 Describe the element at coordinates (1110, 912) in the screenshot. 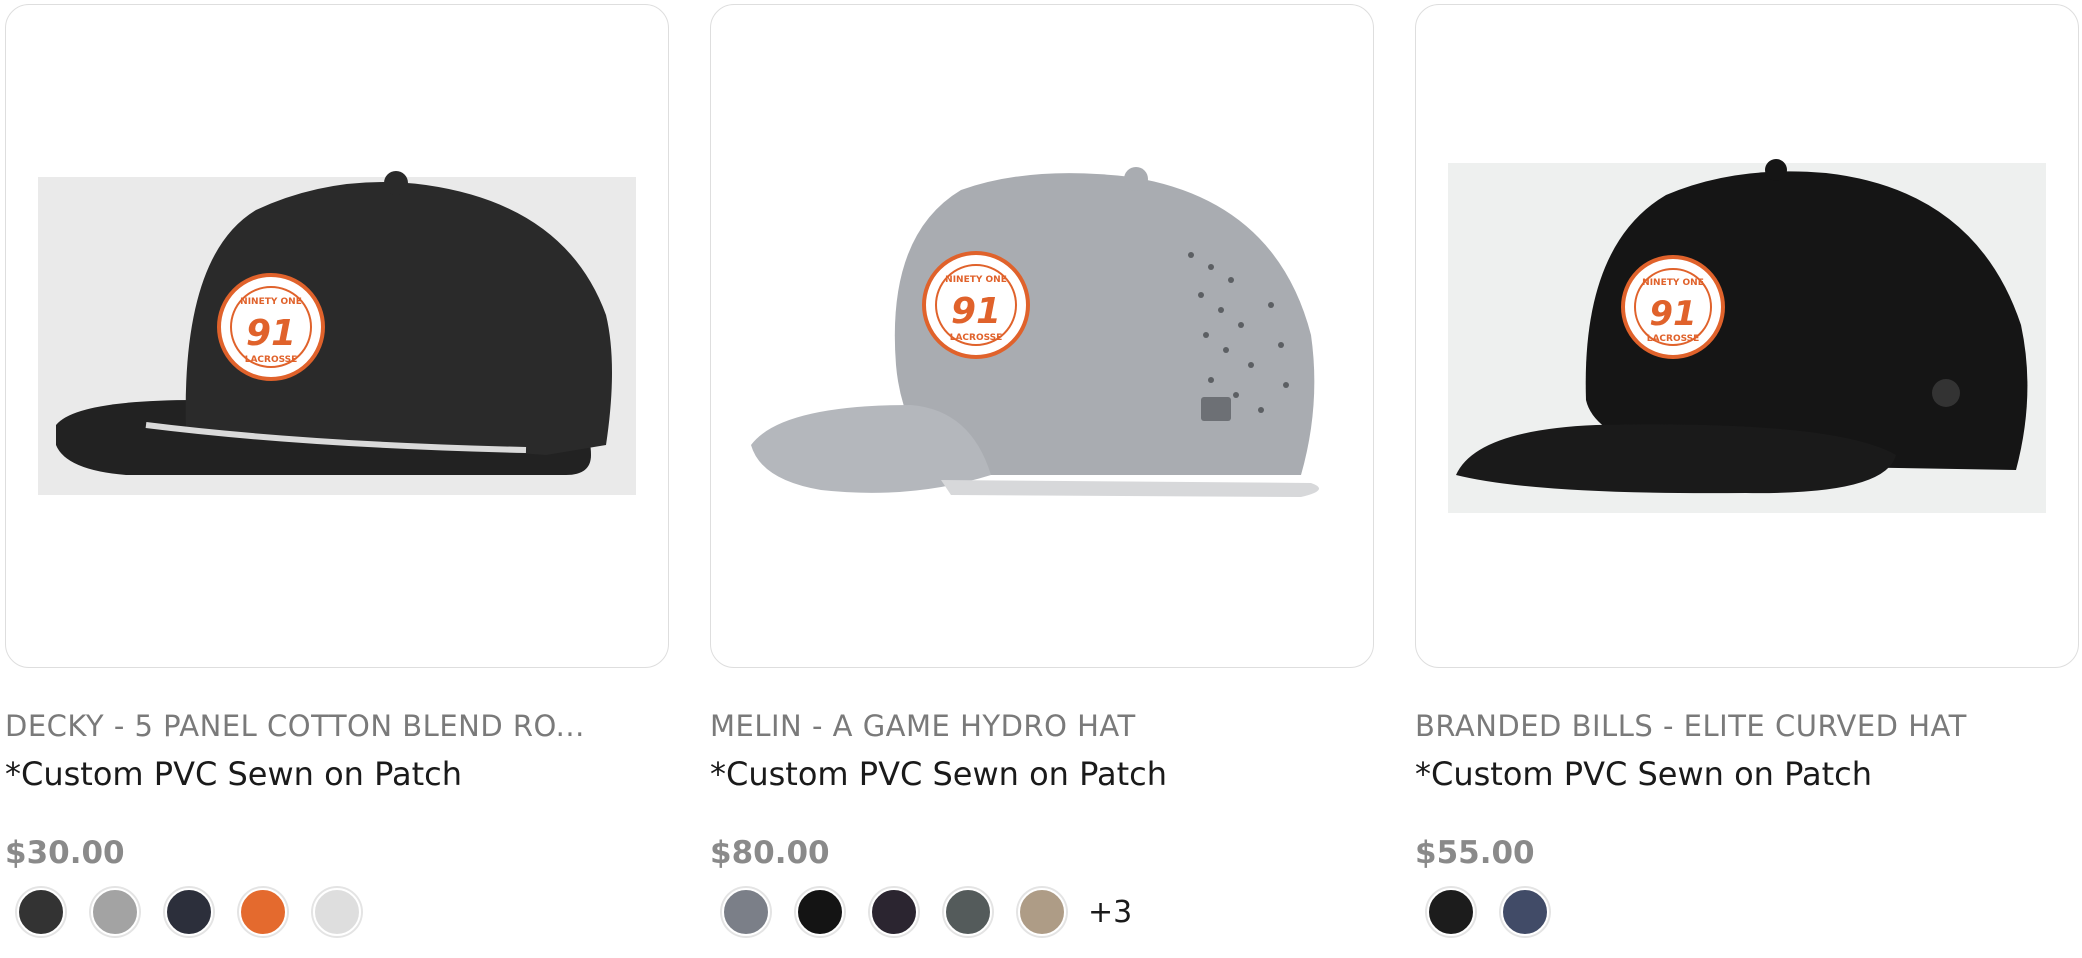

I see `more-colors-link: +3` at that location.